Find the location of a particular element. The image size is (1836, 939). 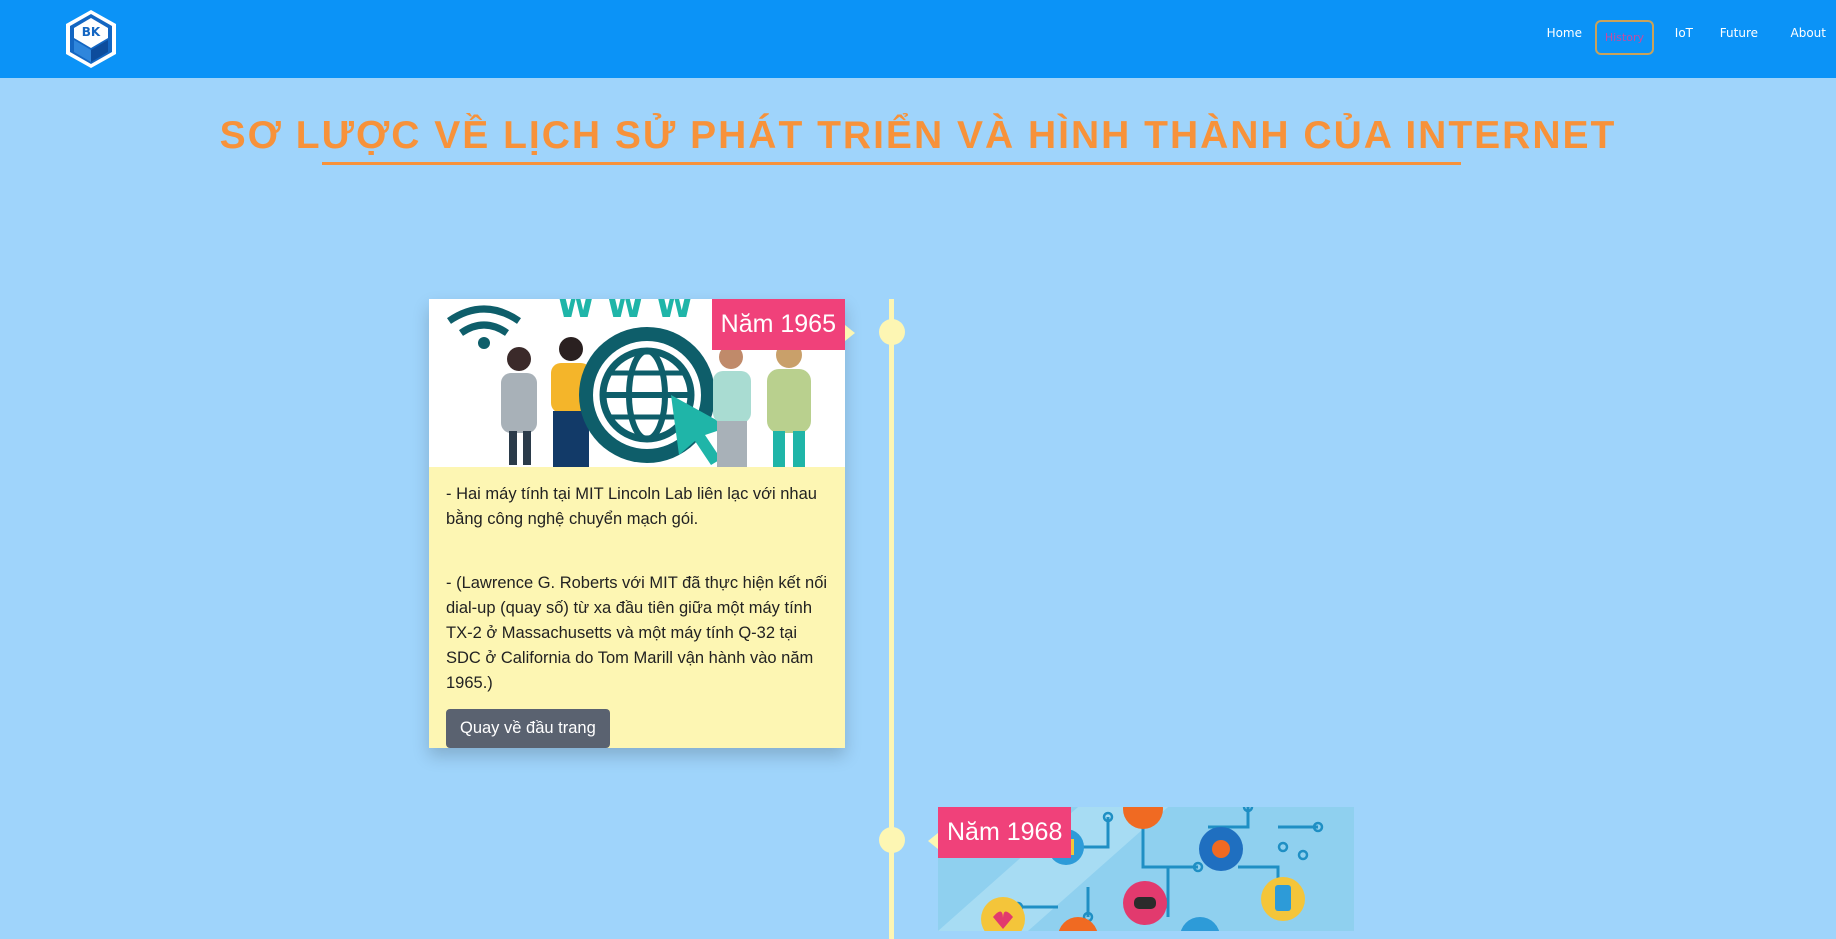

logo-text: BK is located at coordinates (91, 32).